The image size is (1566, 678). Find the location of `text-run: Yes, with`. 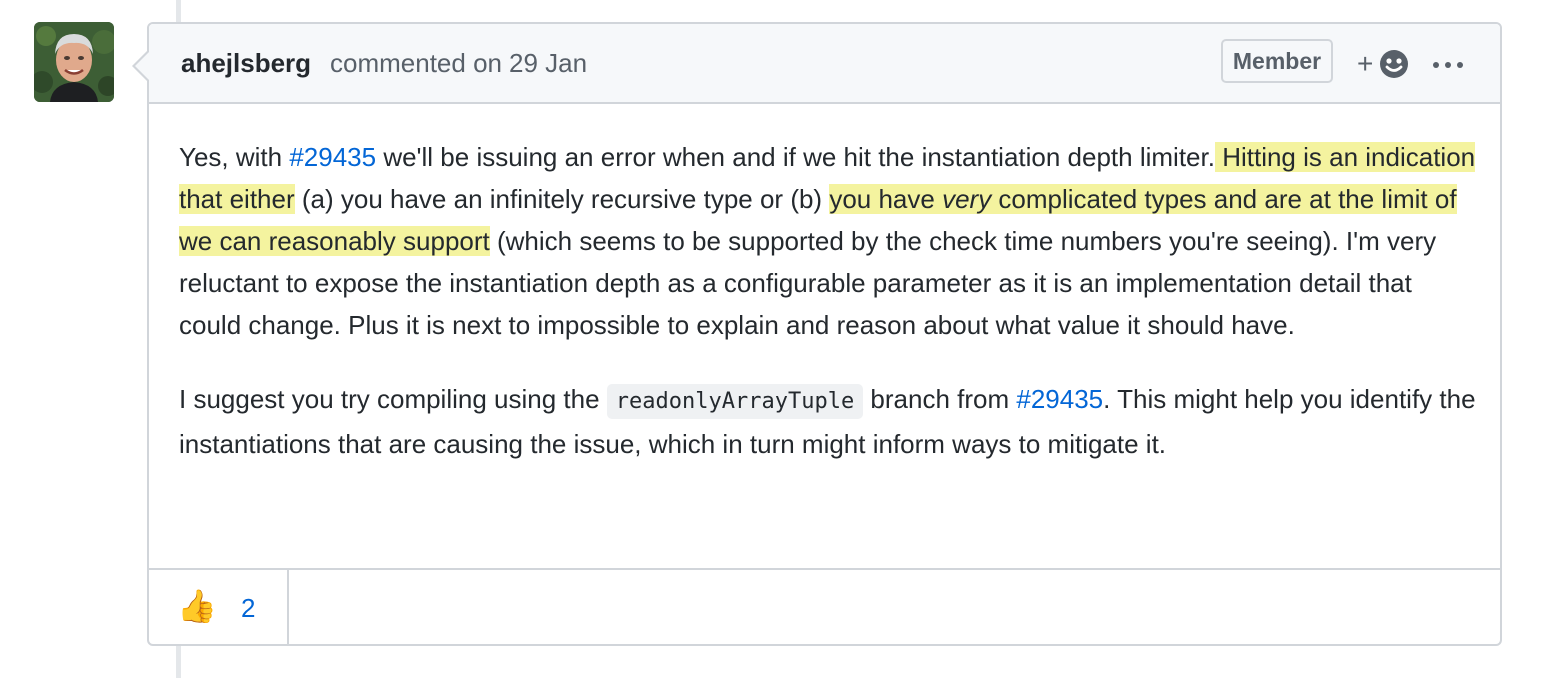

text-run: Yes, with is located at coordinates (234, 157).